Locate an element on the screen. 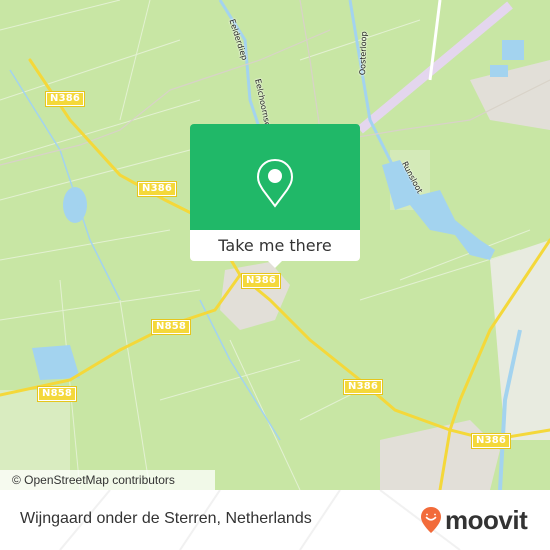 This screenshot has height=550, width=550. road-n858 is located at coordinates (121, 335).